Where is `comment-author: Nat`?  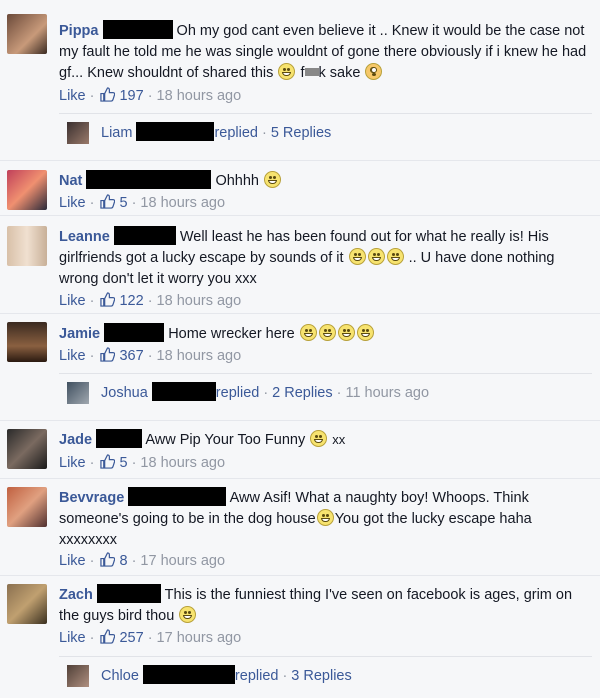
comment-author: Nat is located at coordinates (70, 181).